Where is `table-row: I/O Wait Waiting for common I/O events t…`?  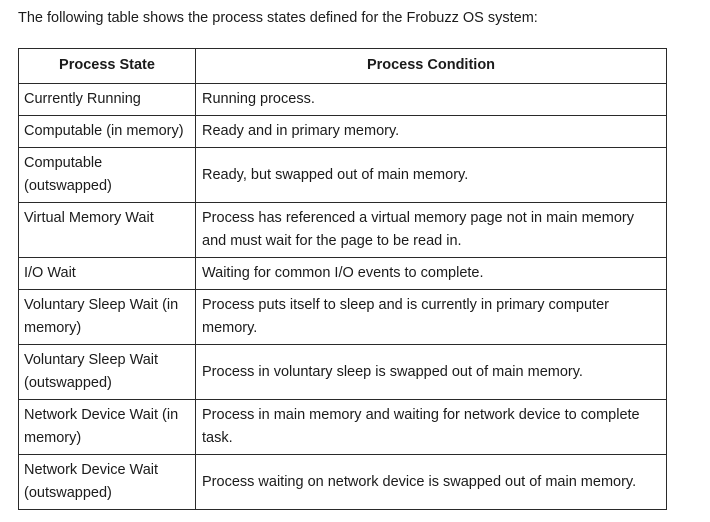
table-row: I/O Wait Waiting for common I/O events t… is located at coordinates (342, 273).